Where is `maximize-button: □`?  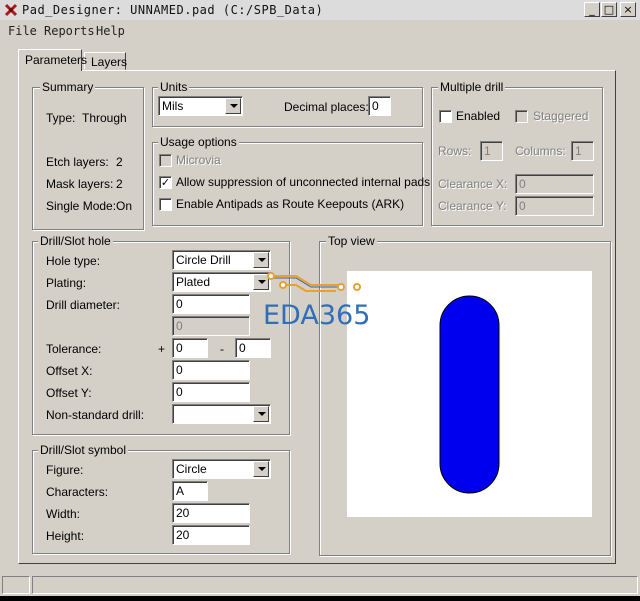 maximize-button: □ is located at coordinates (609, 9).